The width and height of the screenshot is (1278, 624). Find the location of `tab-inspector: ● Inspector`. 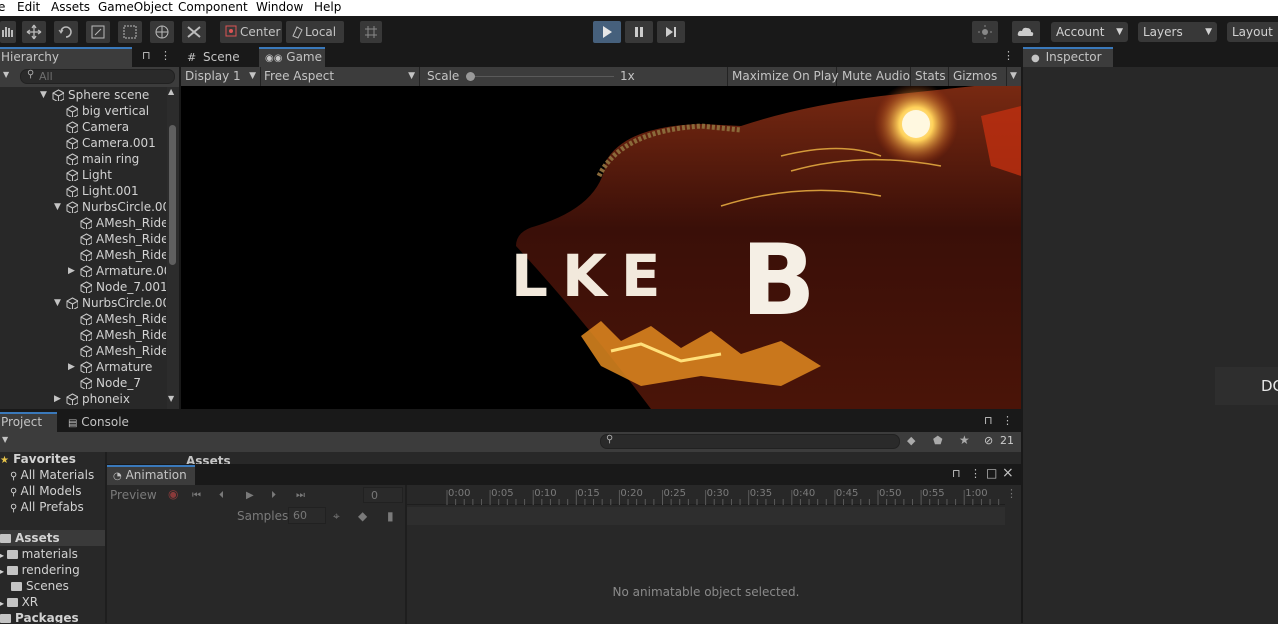

tab-inspector: ● Inspector is located at coordinates (1068, 57).